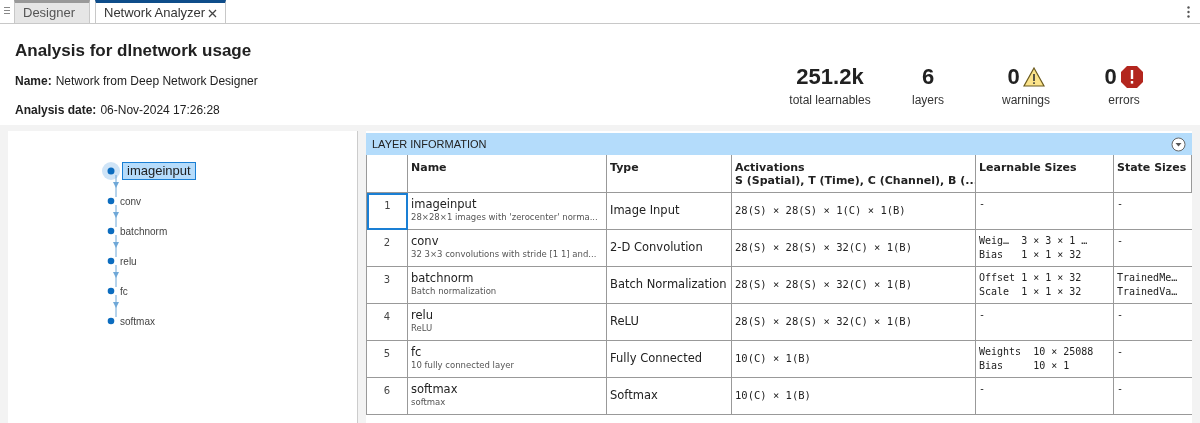  What do you see at coordinates (160, 110) in the screenshot?
I see `field-value: 06-Nov-2024 17:26:28` at bounding box center [160, 110].